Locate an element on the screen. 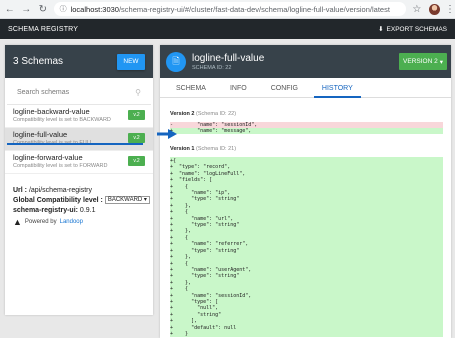 The image size is (455, 338). tab-history: HISTORY is located at coordinates (337, 91).